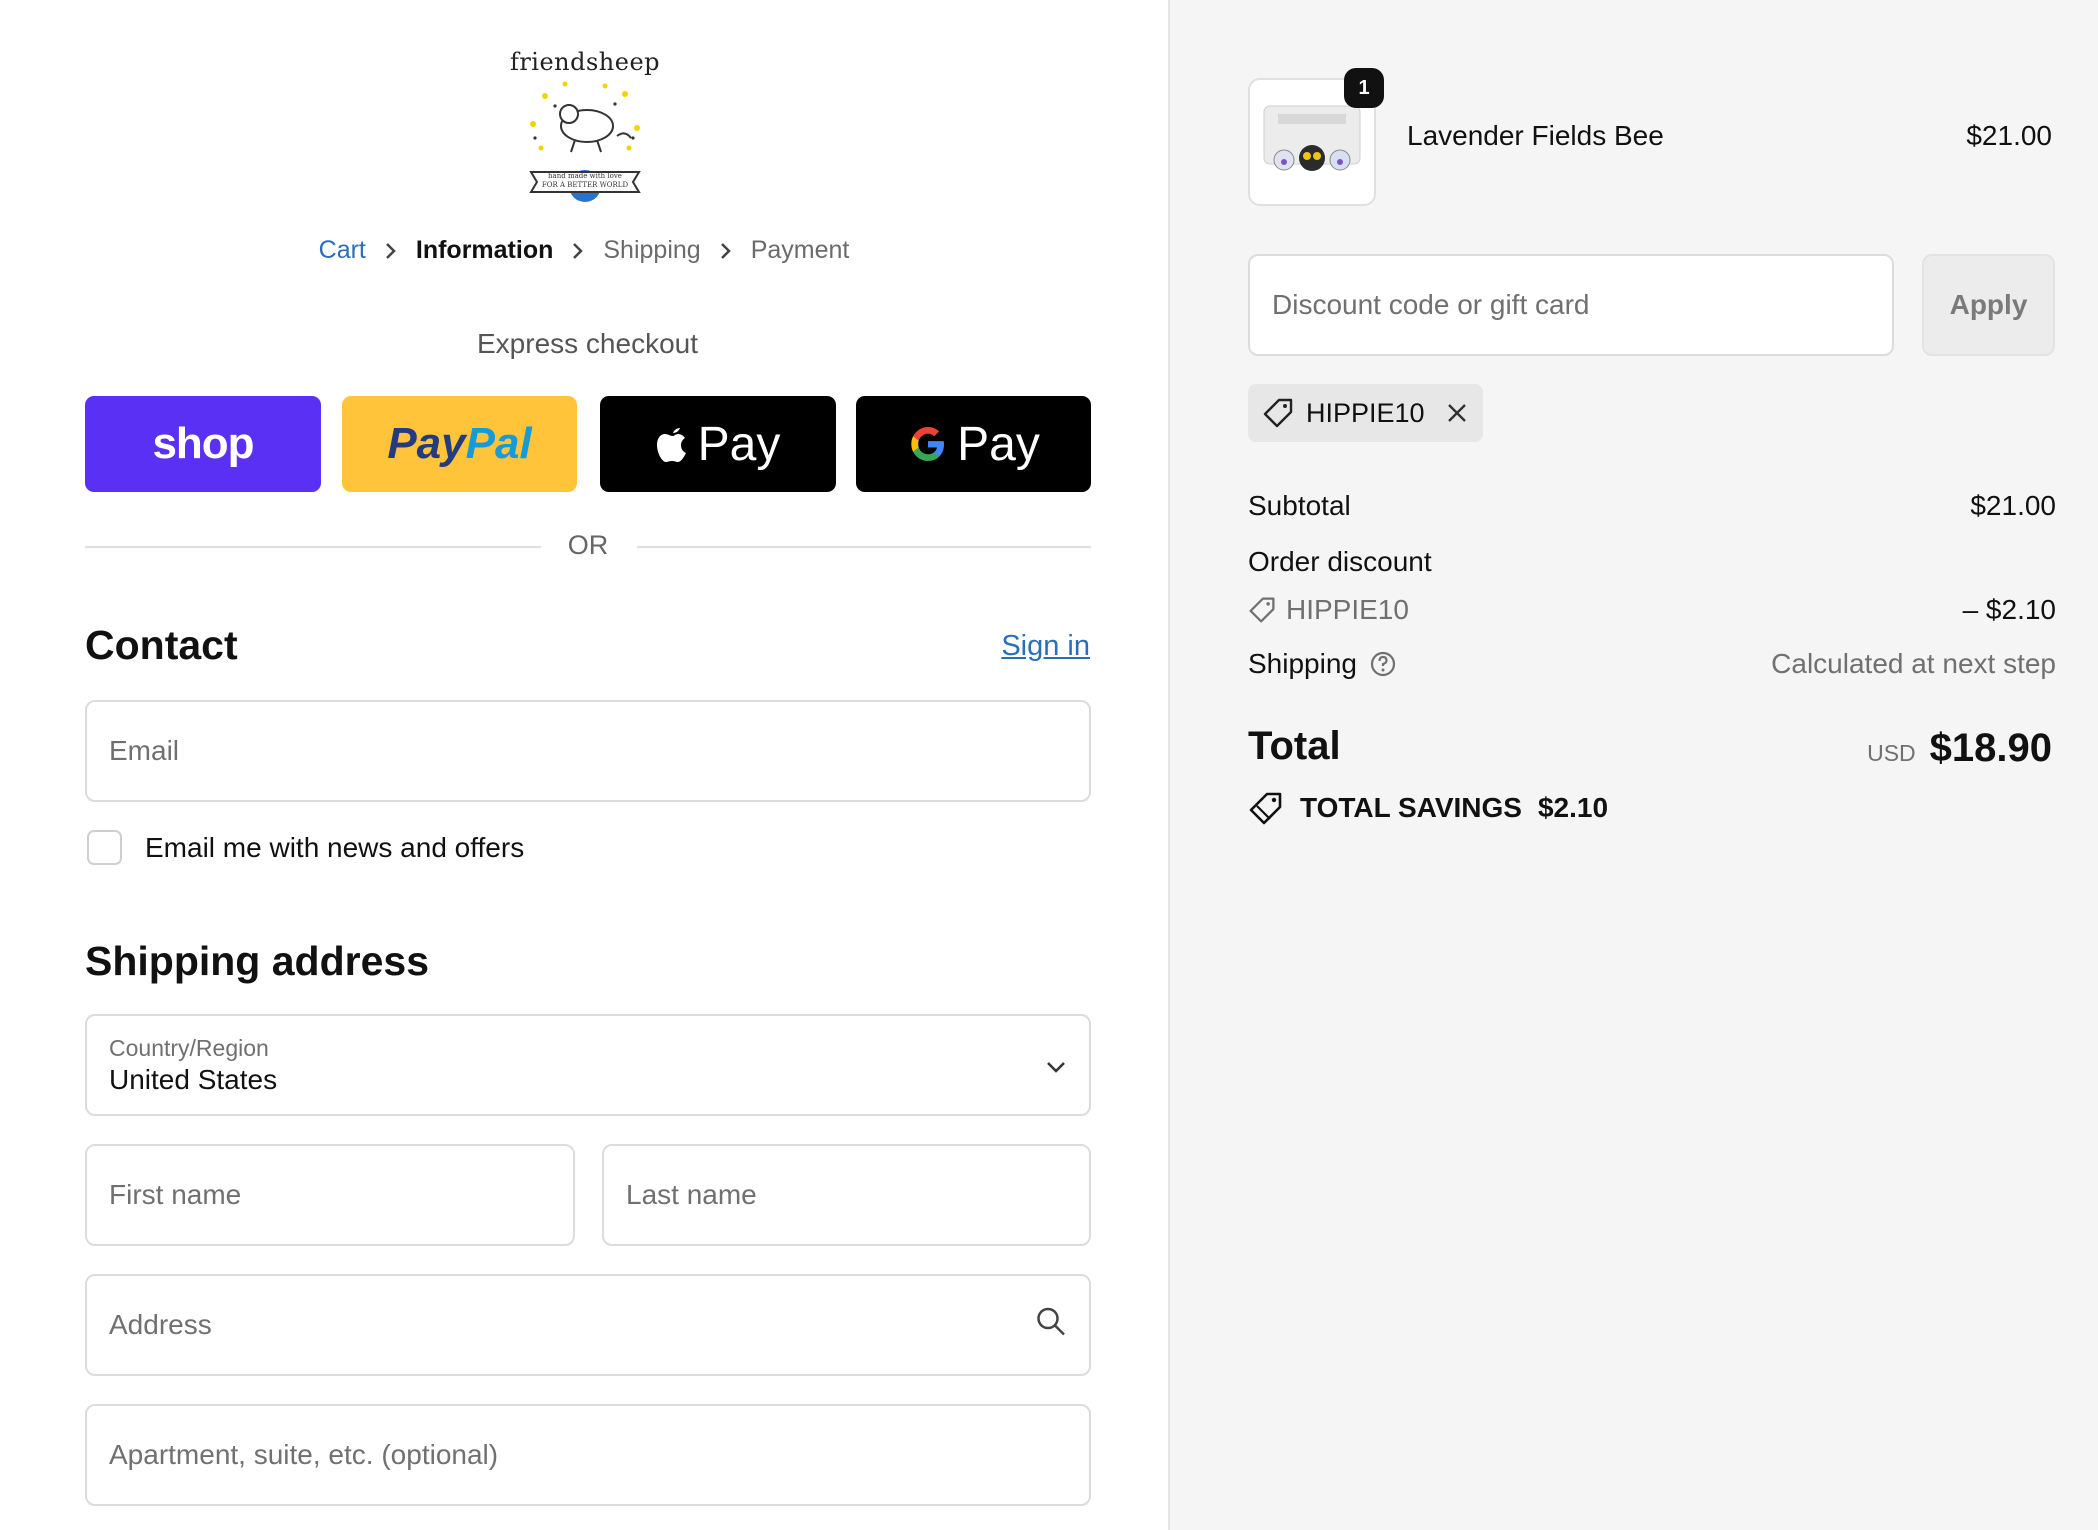 This screenshot has height=1530, width=2098. I want to click on newsletter-label: Email me with news and offers, so click(334, 848).